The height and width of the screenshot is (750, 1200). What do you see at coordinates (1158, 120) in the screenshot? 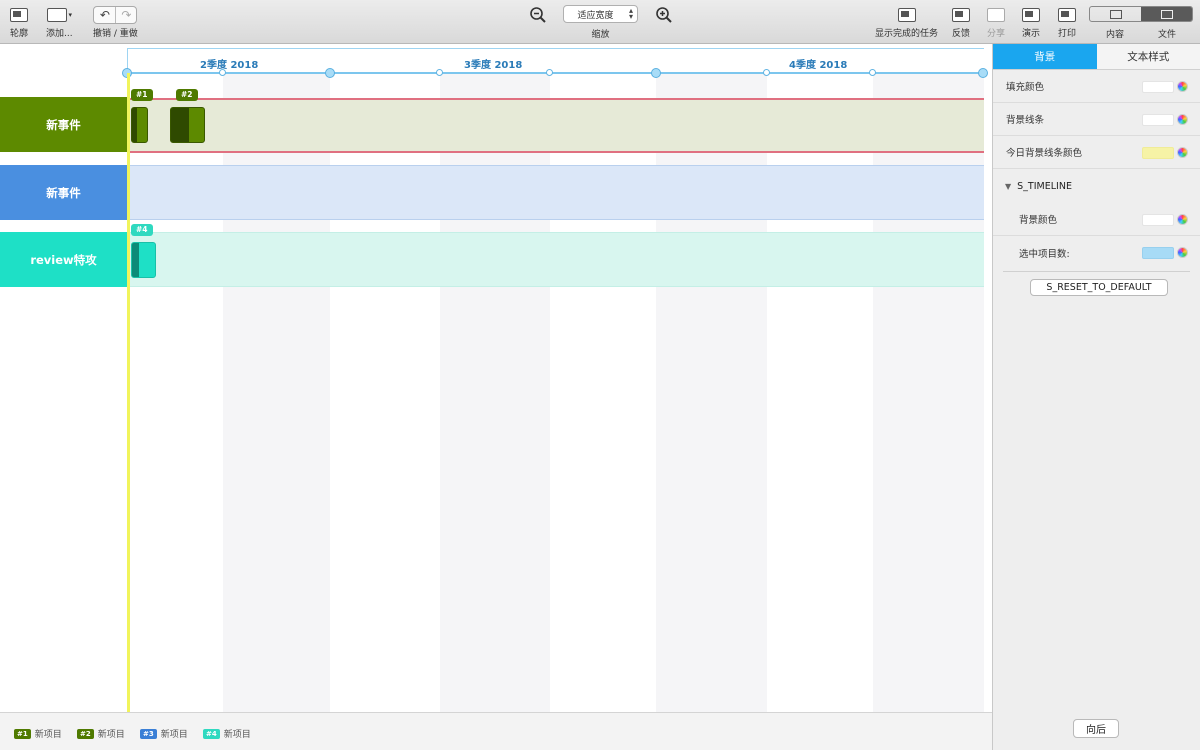
I see `bg-lines-swatch` at bounding box center [1158, 120].